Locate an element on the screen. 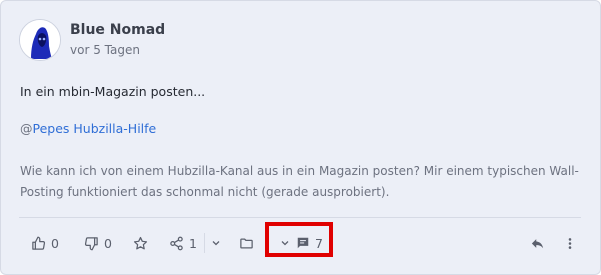 The image size is (601, 275). dislike-count: 0 is located at coordinates (108, 243).